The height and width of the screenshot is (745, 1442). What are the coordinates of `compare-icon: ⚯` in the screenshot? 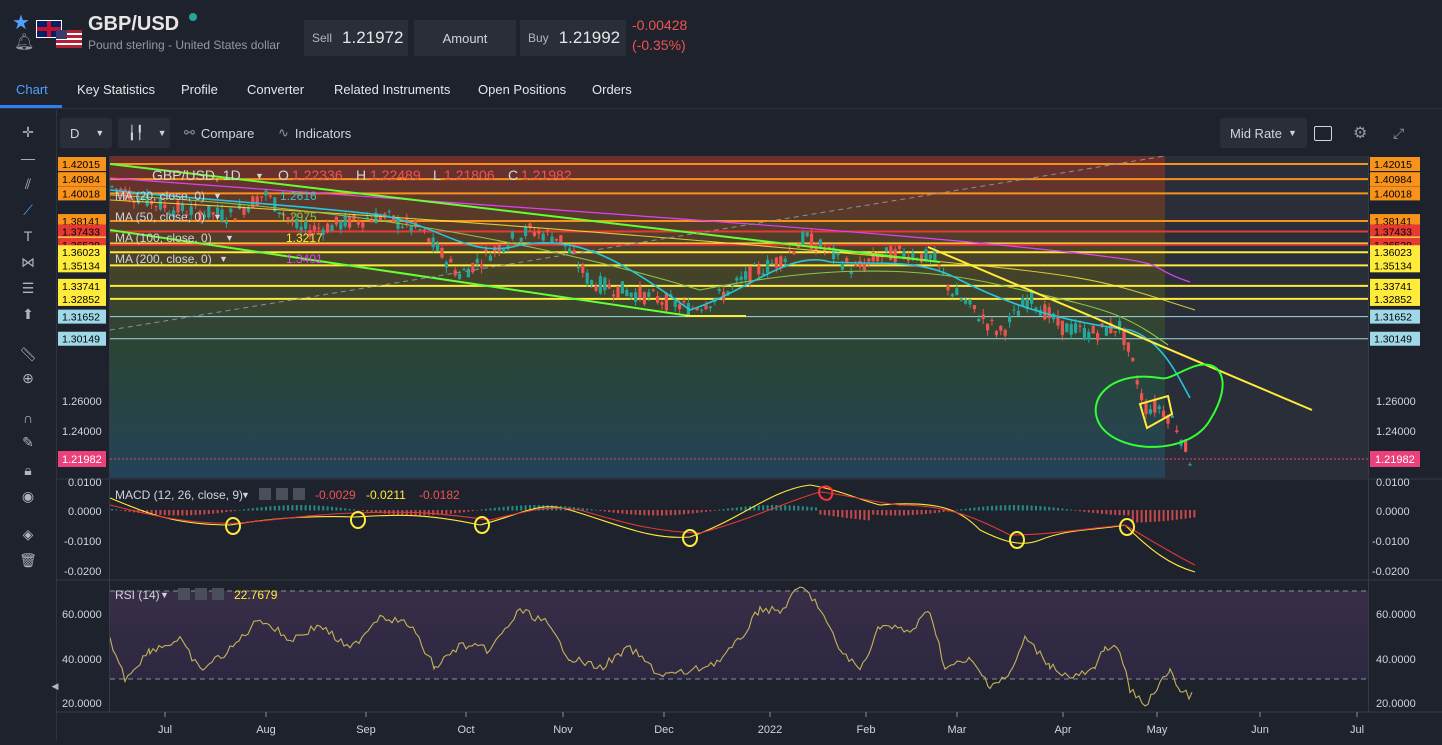 It's located at (189, 132).